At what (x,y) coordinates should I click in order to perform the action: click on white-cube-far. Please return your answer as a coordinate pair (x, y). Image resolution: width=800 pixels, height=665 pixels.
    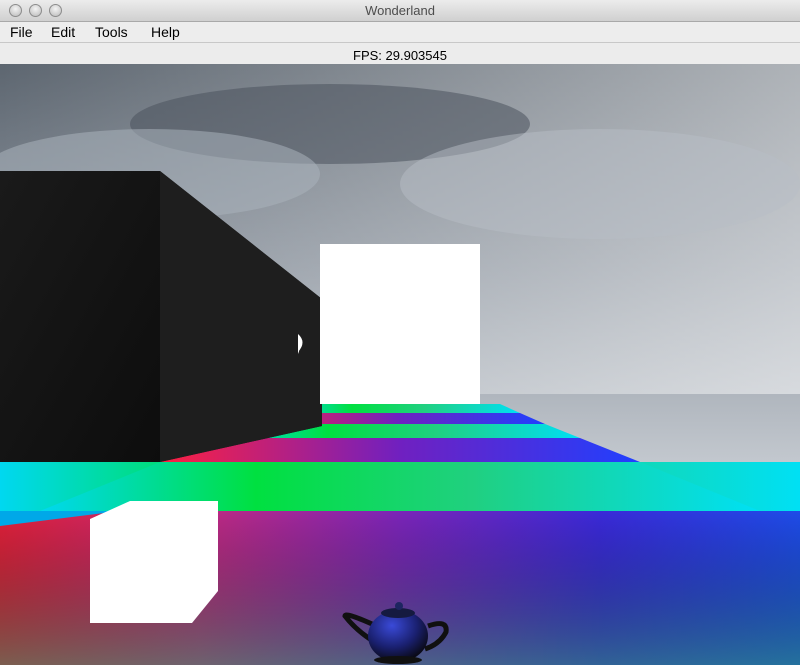
    Looking at the image, I should click on (400, 324).